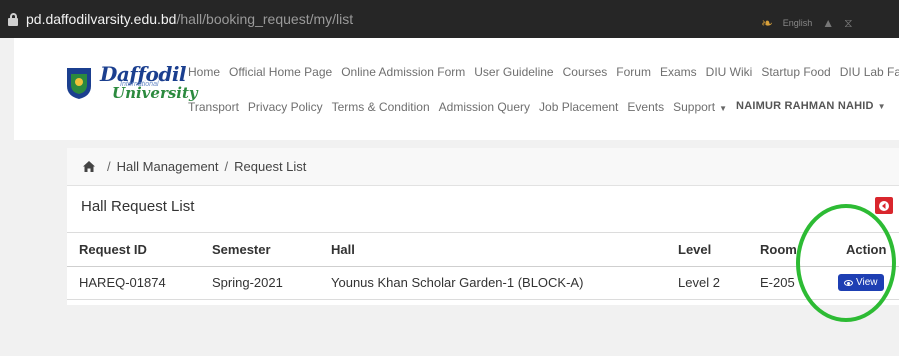 The width and height of the screenshot is (899, 356). I want to click on cell-request-id: HAREQ-01874, so click(139, 283).